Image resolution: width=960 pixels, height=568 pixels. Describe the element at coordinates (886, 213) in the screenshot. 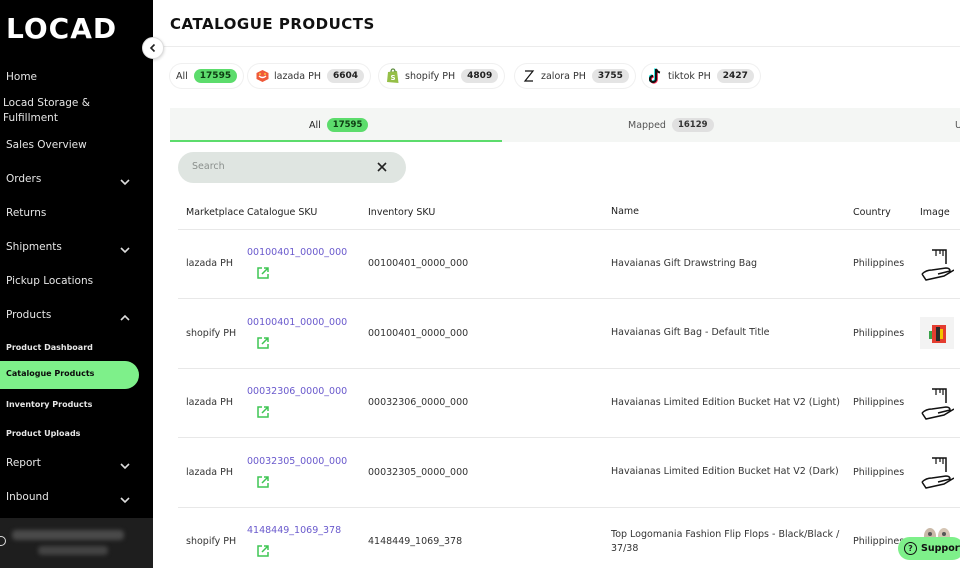

I see `column-header-country: Country` at that location.